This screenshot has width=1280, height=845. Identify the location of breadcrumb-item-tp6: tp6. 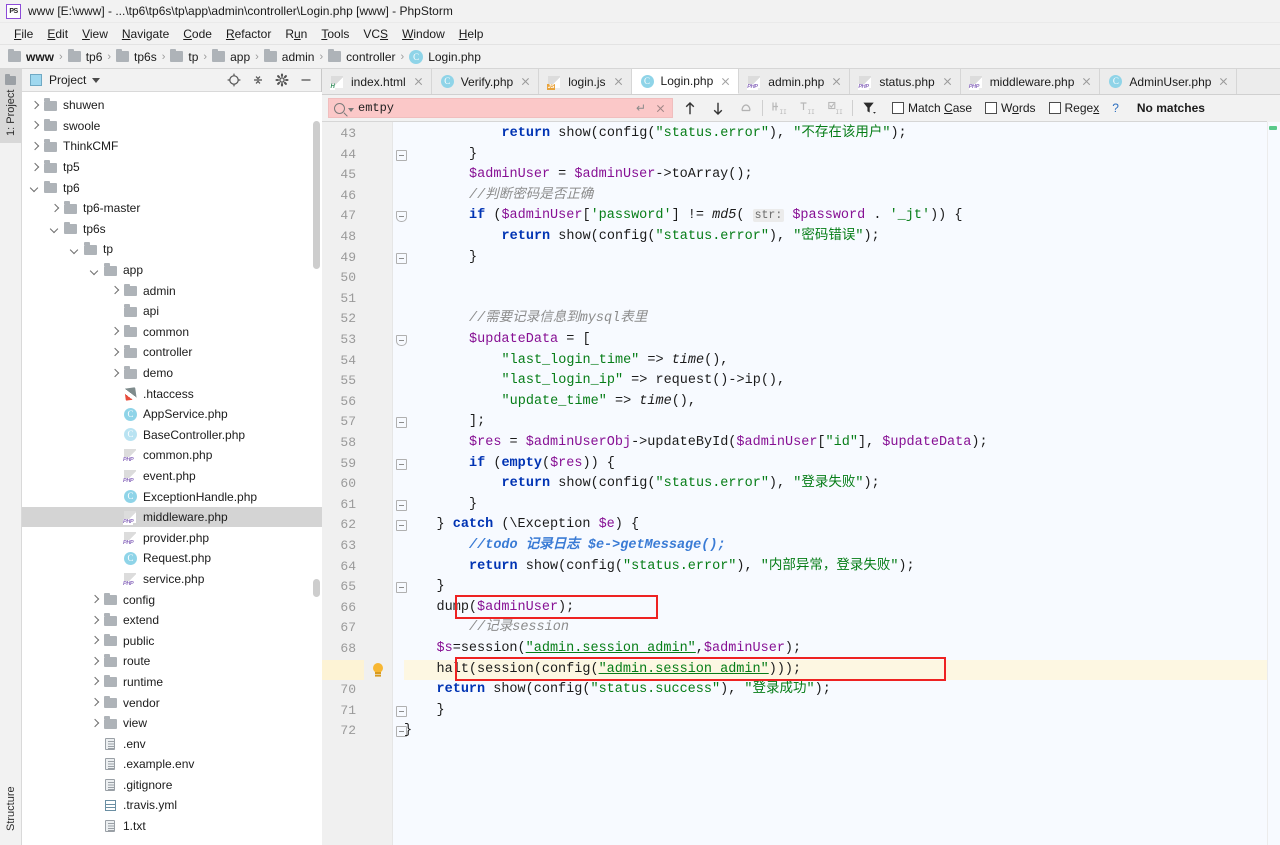
(84, 56).